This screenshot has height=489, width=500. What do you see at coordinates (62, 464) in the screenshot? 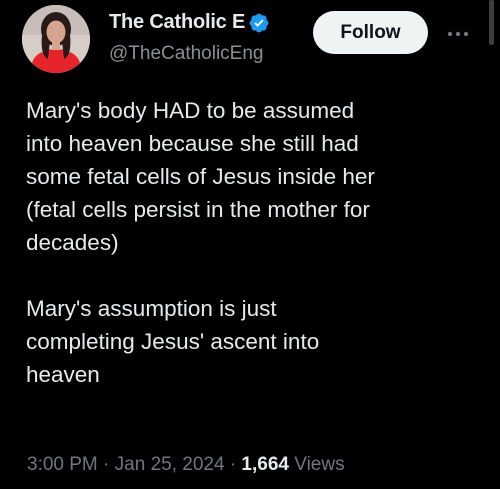
I see `tweet-time: 3:00 PM` at bounding box center [62, 464].